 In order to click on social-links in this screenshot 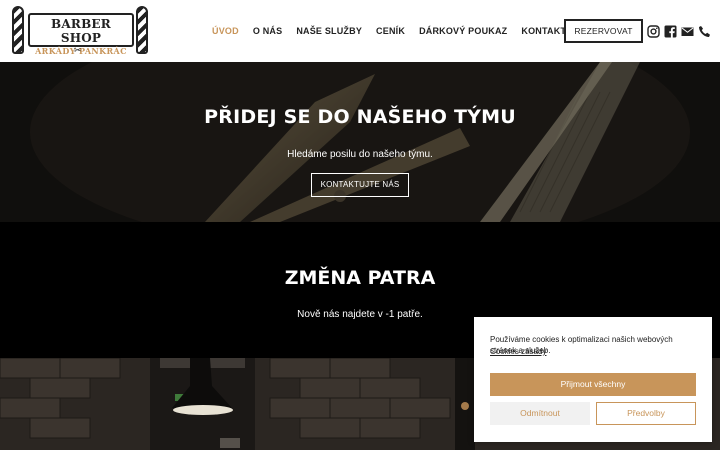, I will do `click(679, 31)`.